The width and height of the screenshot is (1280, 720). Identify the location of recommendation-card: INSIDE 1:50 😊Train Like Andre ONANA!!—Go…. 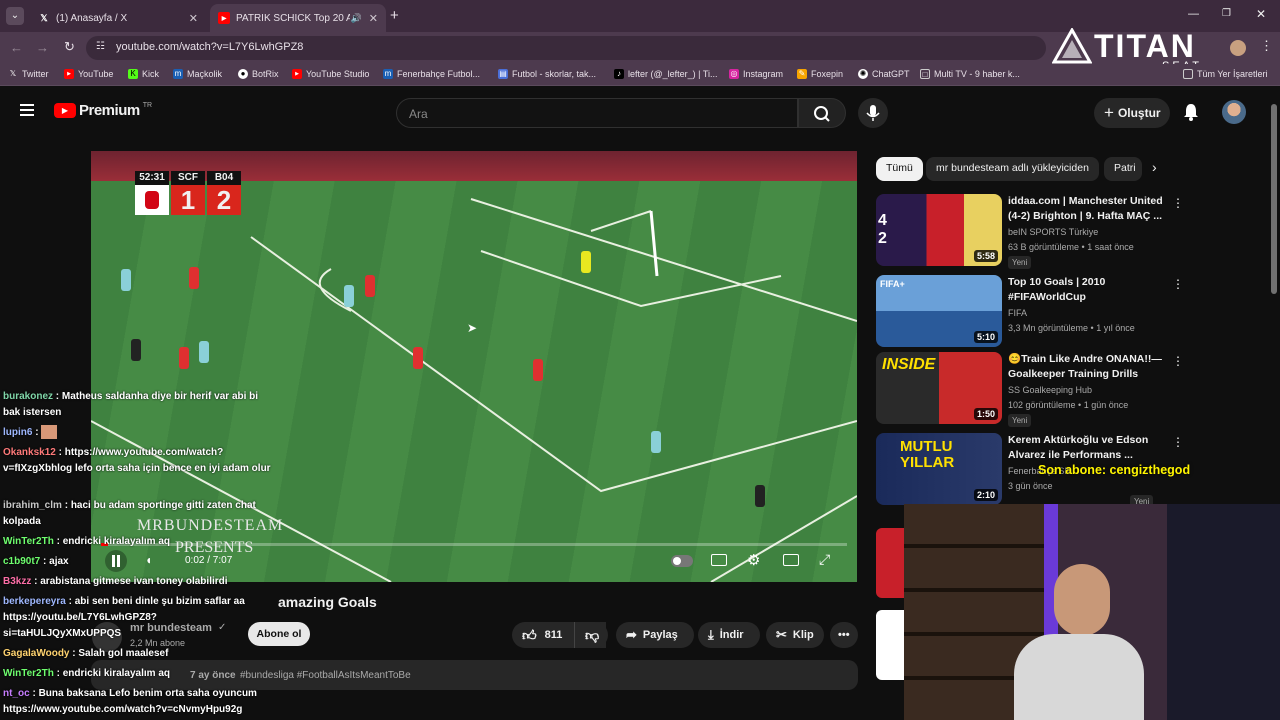
(1041, 389).